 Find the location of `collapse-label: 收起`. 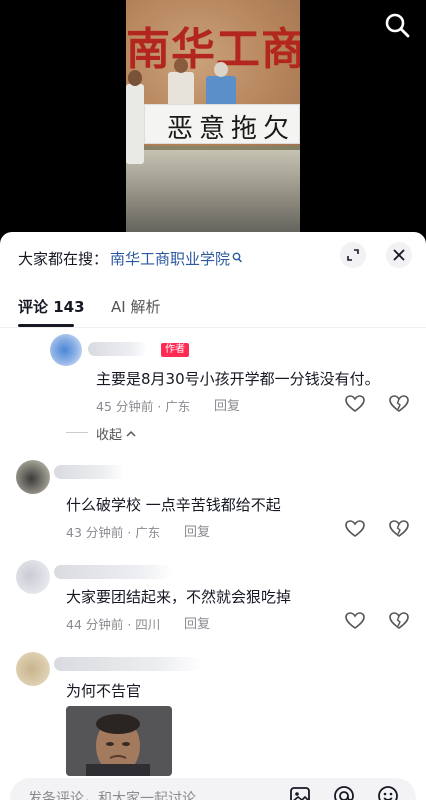

collapse-label: 收起 is located at coordinates (109, 435).